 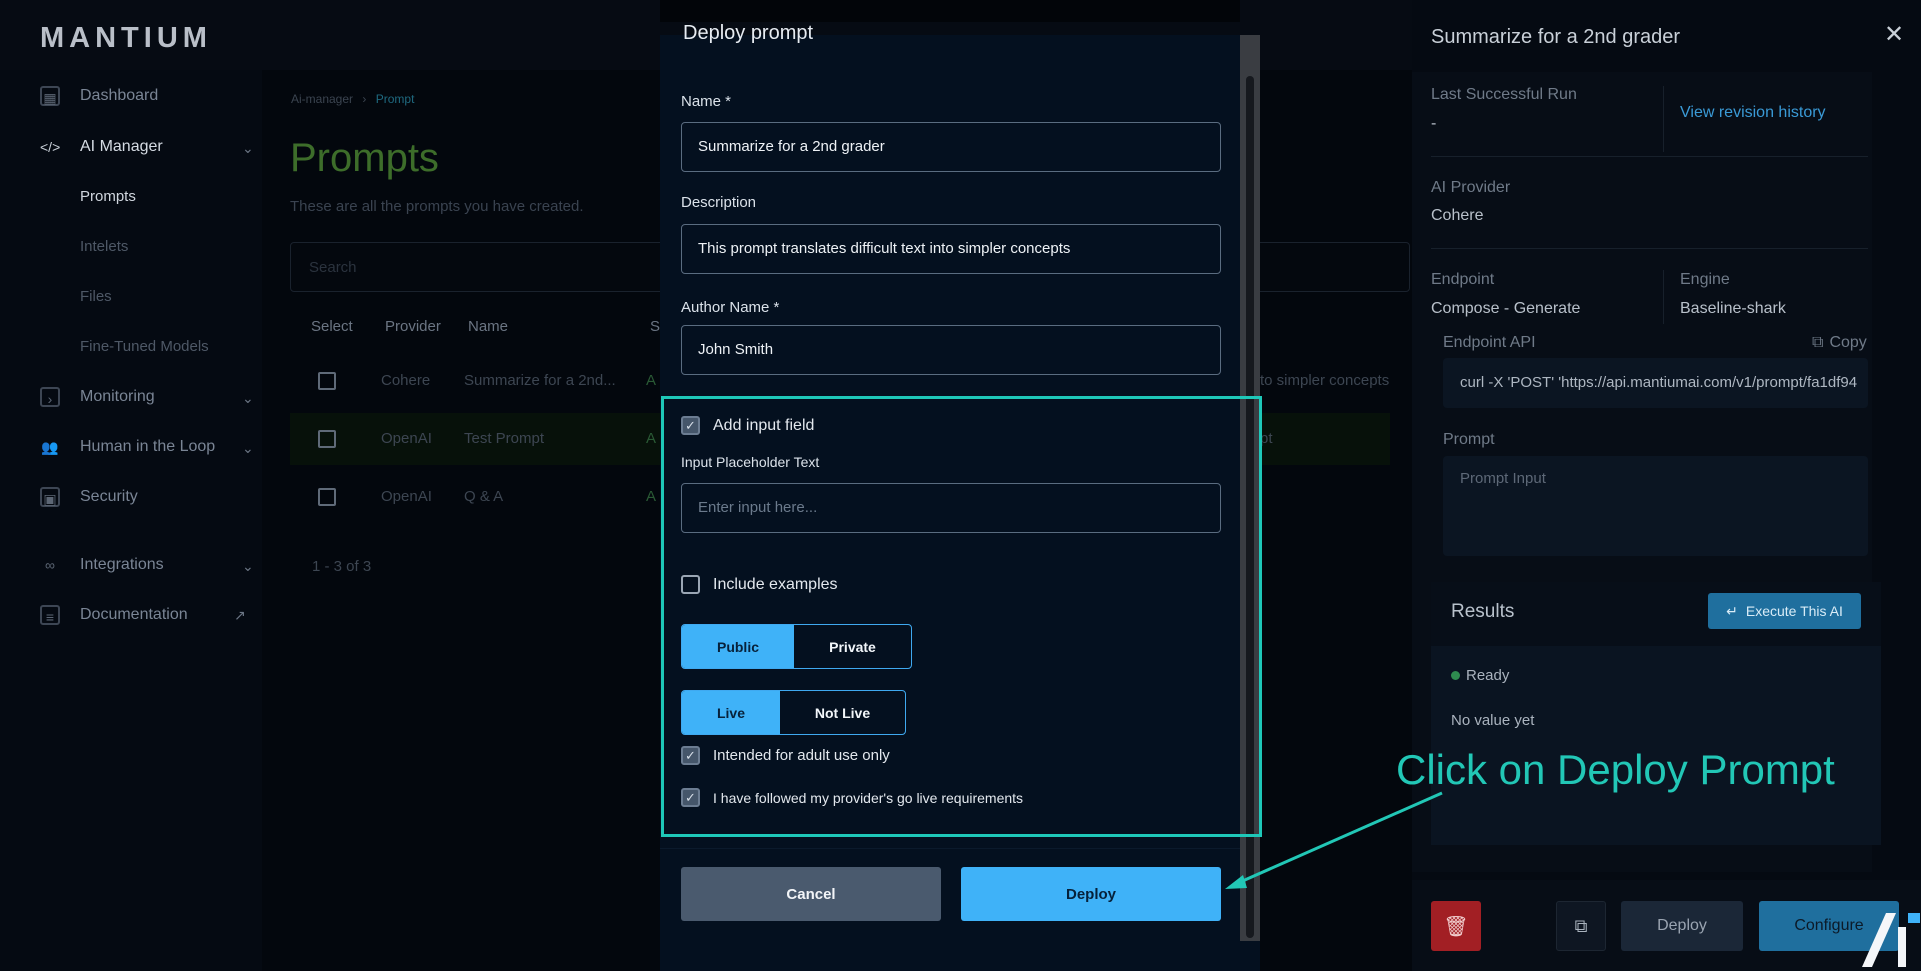 I want to click on sidebar-item-integrations: ∞ Integrations, so click(x=102, y=565).